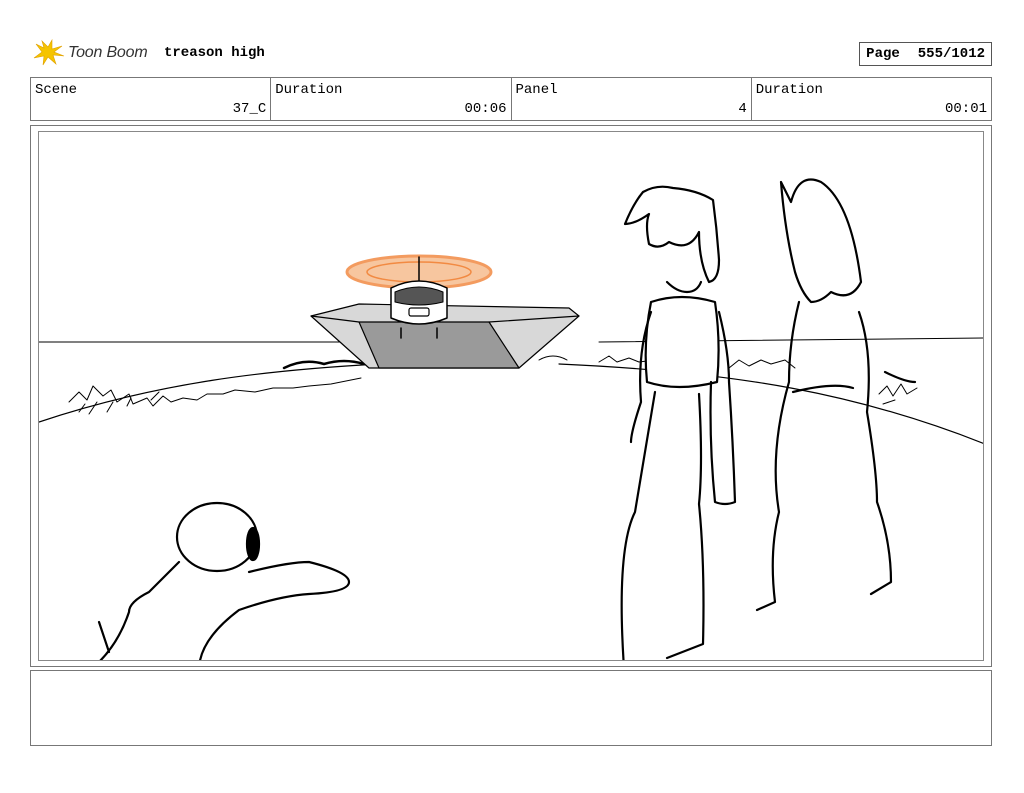  I want to click on page-label: Page, so click(883, 54).